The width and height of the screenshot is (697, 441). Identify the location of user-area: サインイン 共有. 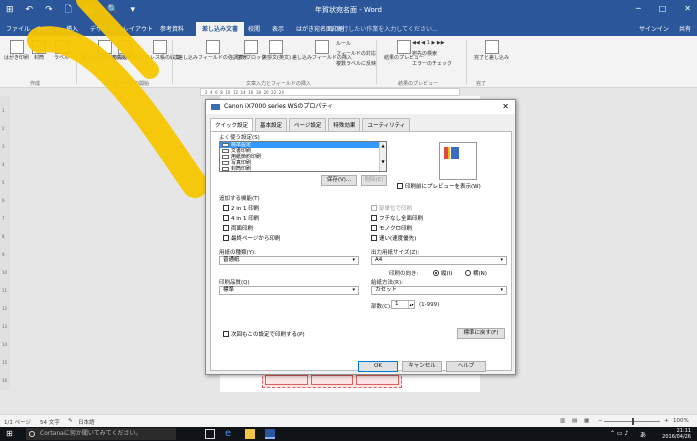
(665, 28).